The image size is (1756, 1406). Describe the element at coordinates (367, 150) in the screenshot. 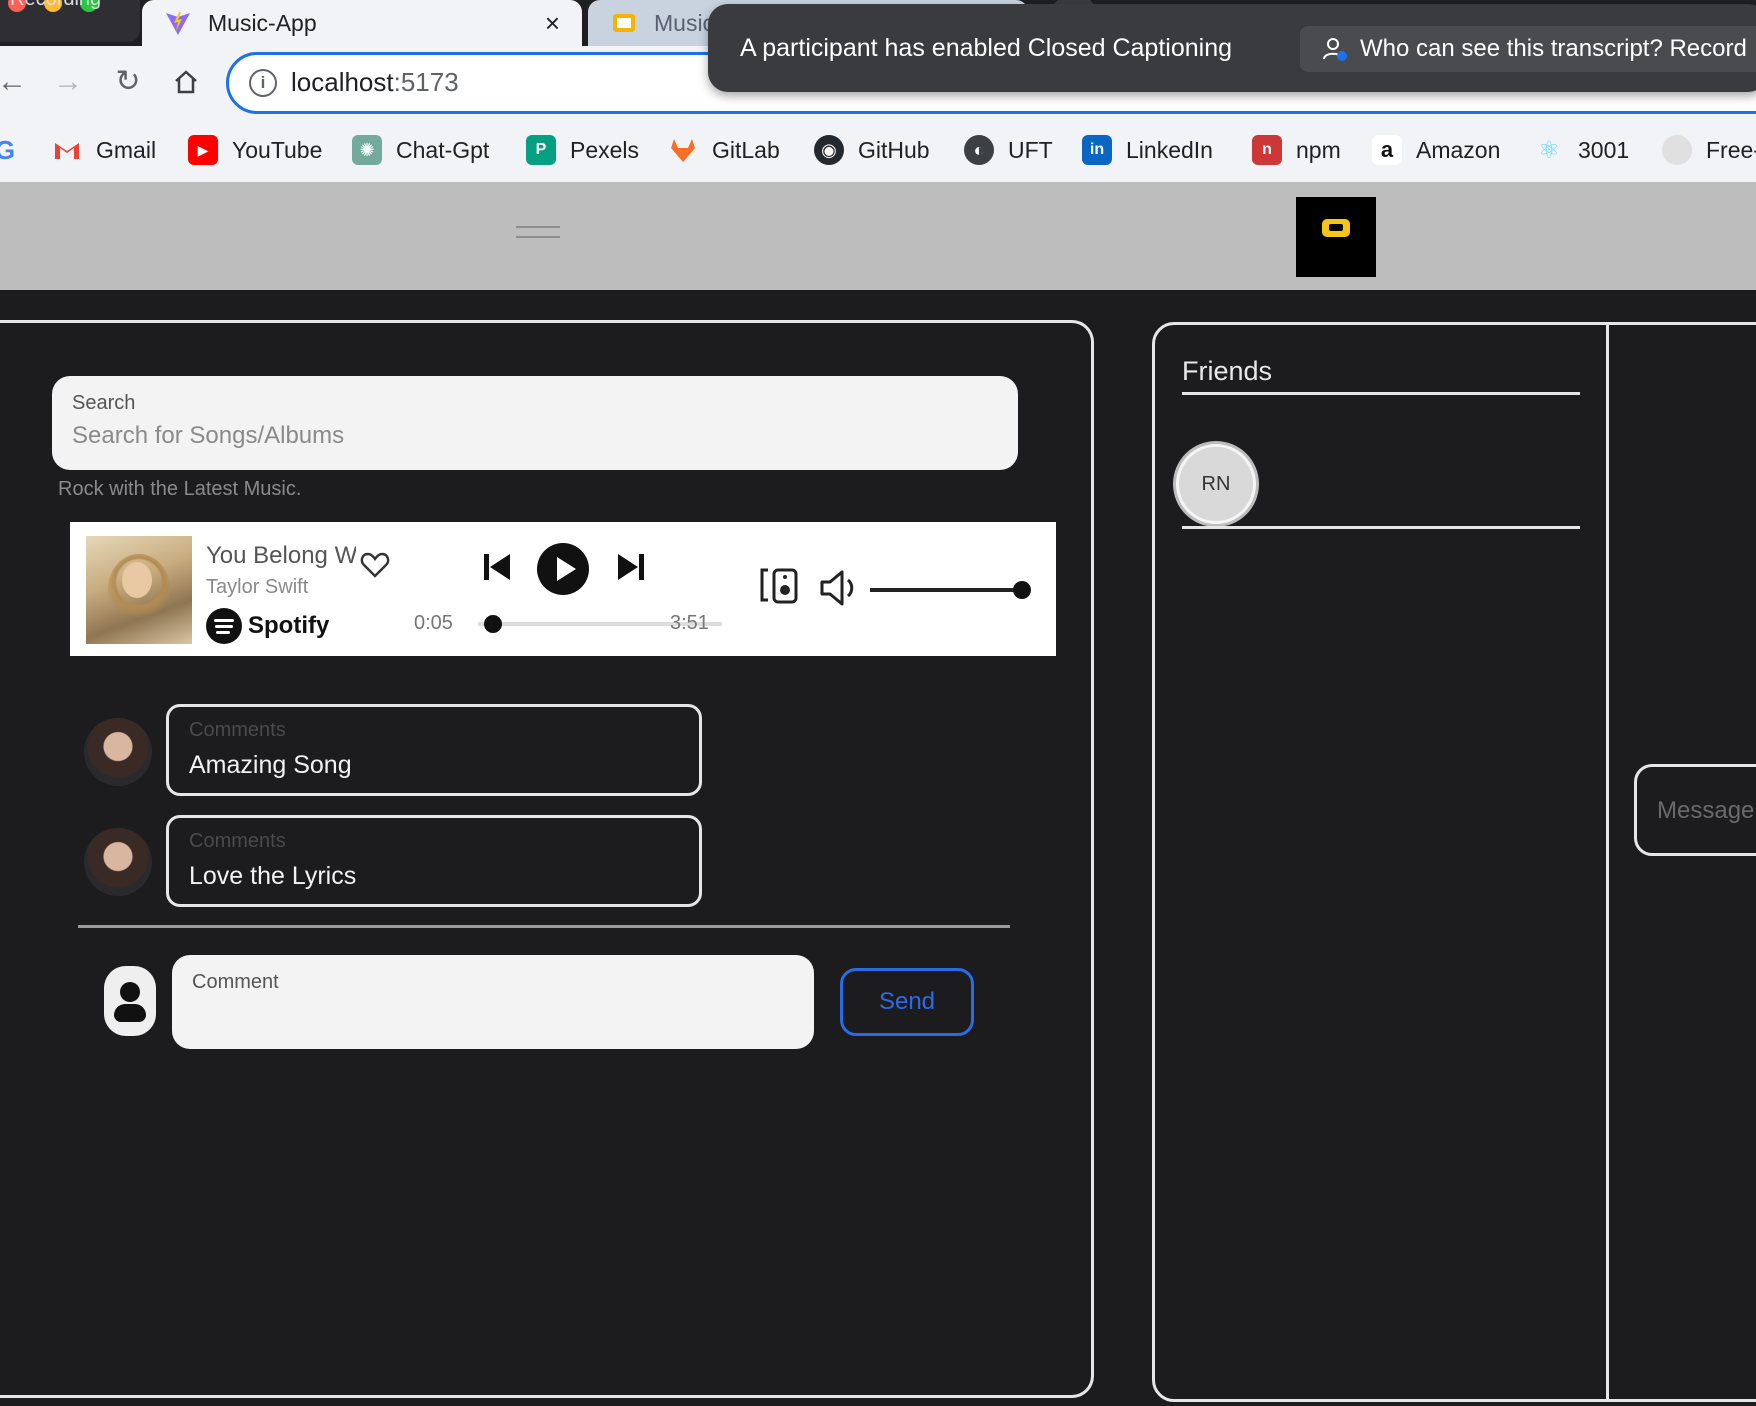

I see `chatgpt-icon: ✺` at that location.